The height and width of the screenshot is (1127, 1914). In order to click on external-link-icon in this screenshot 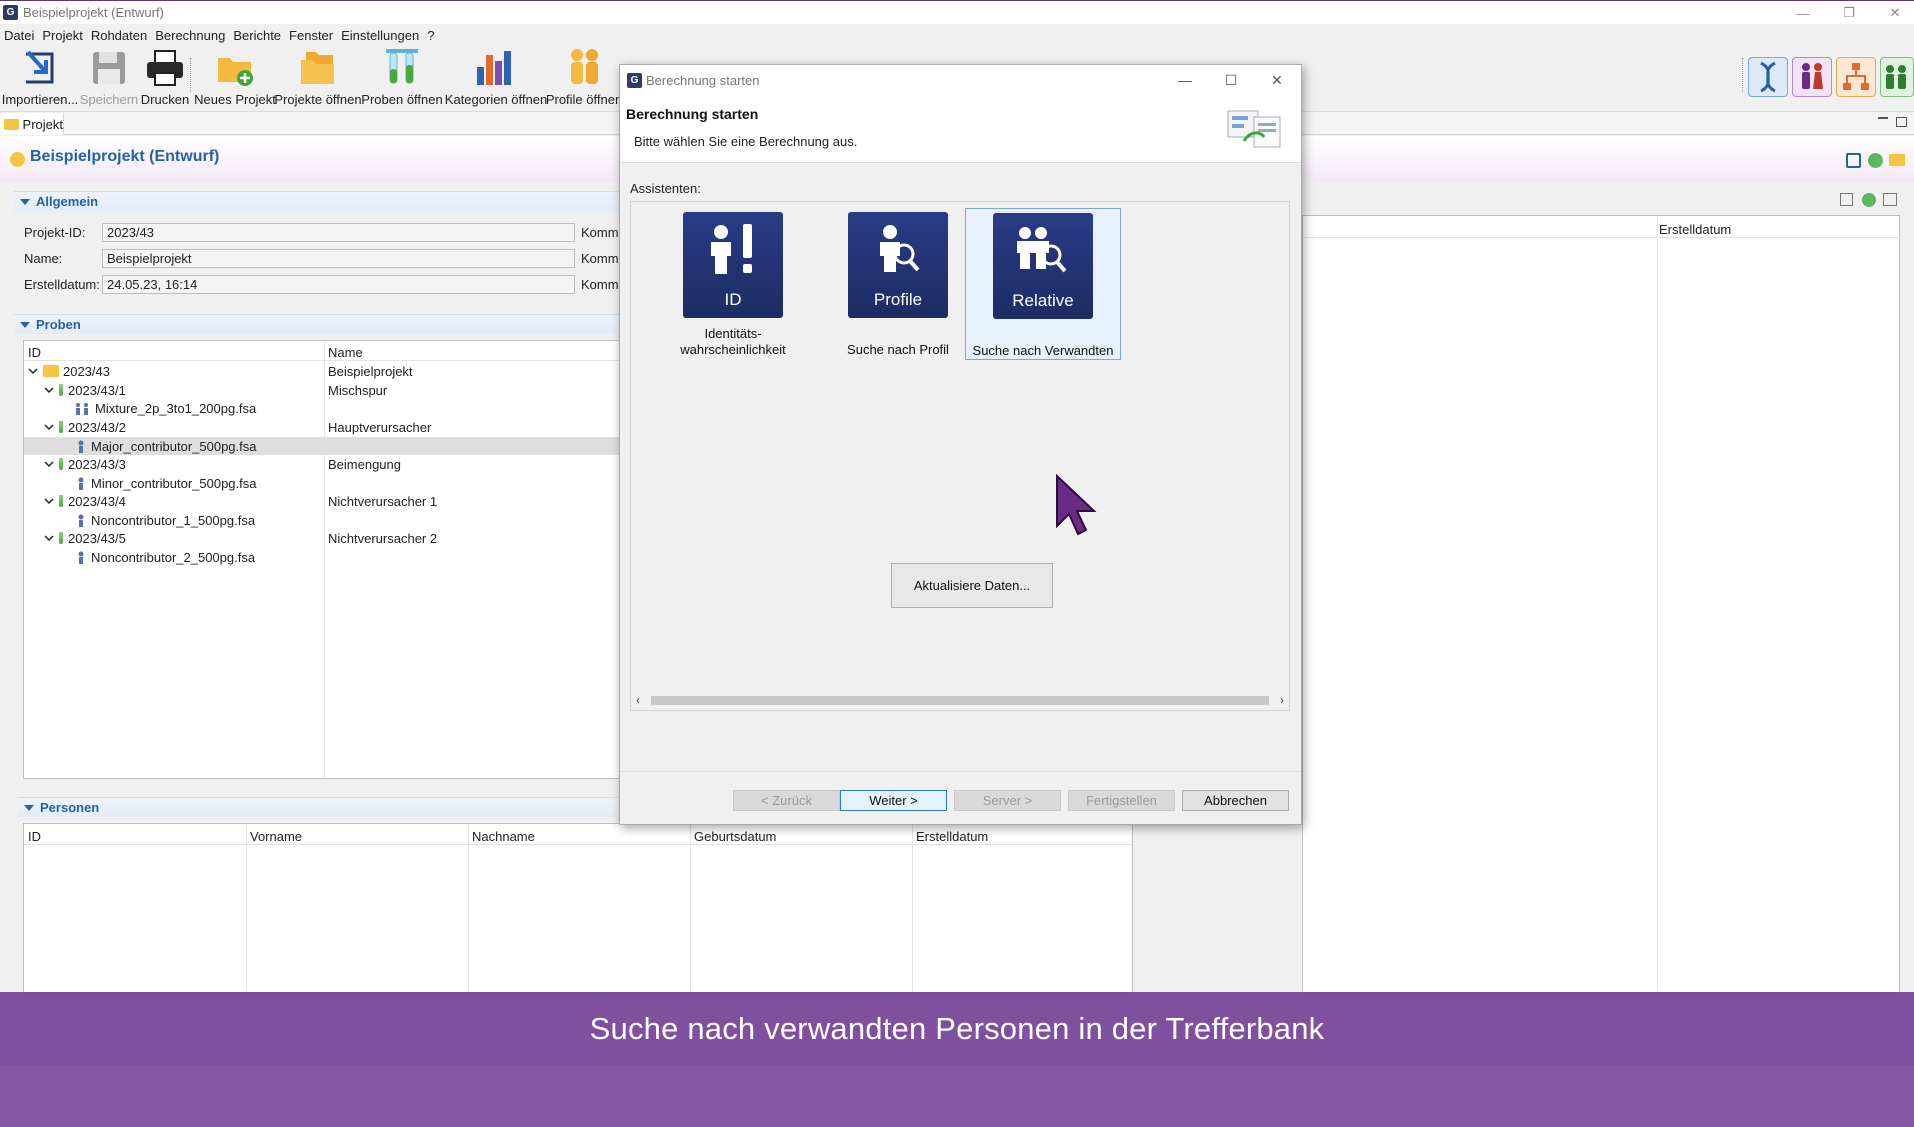, I will do `click(1853, 160)`.